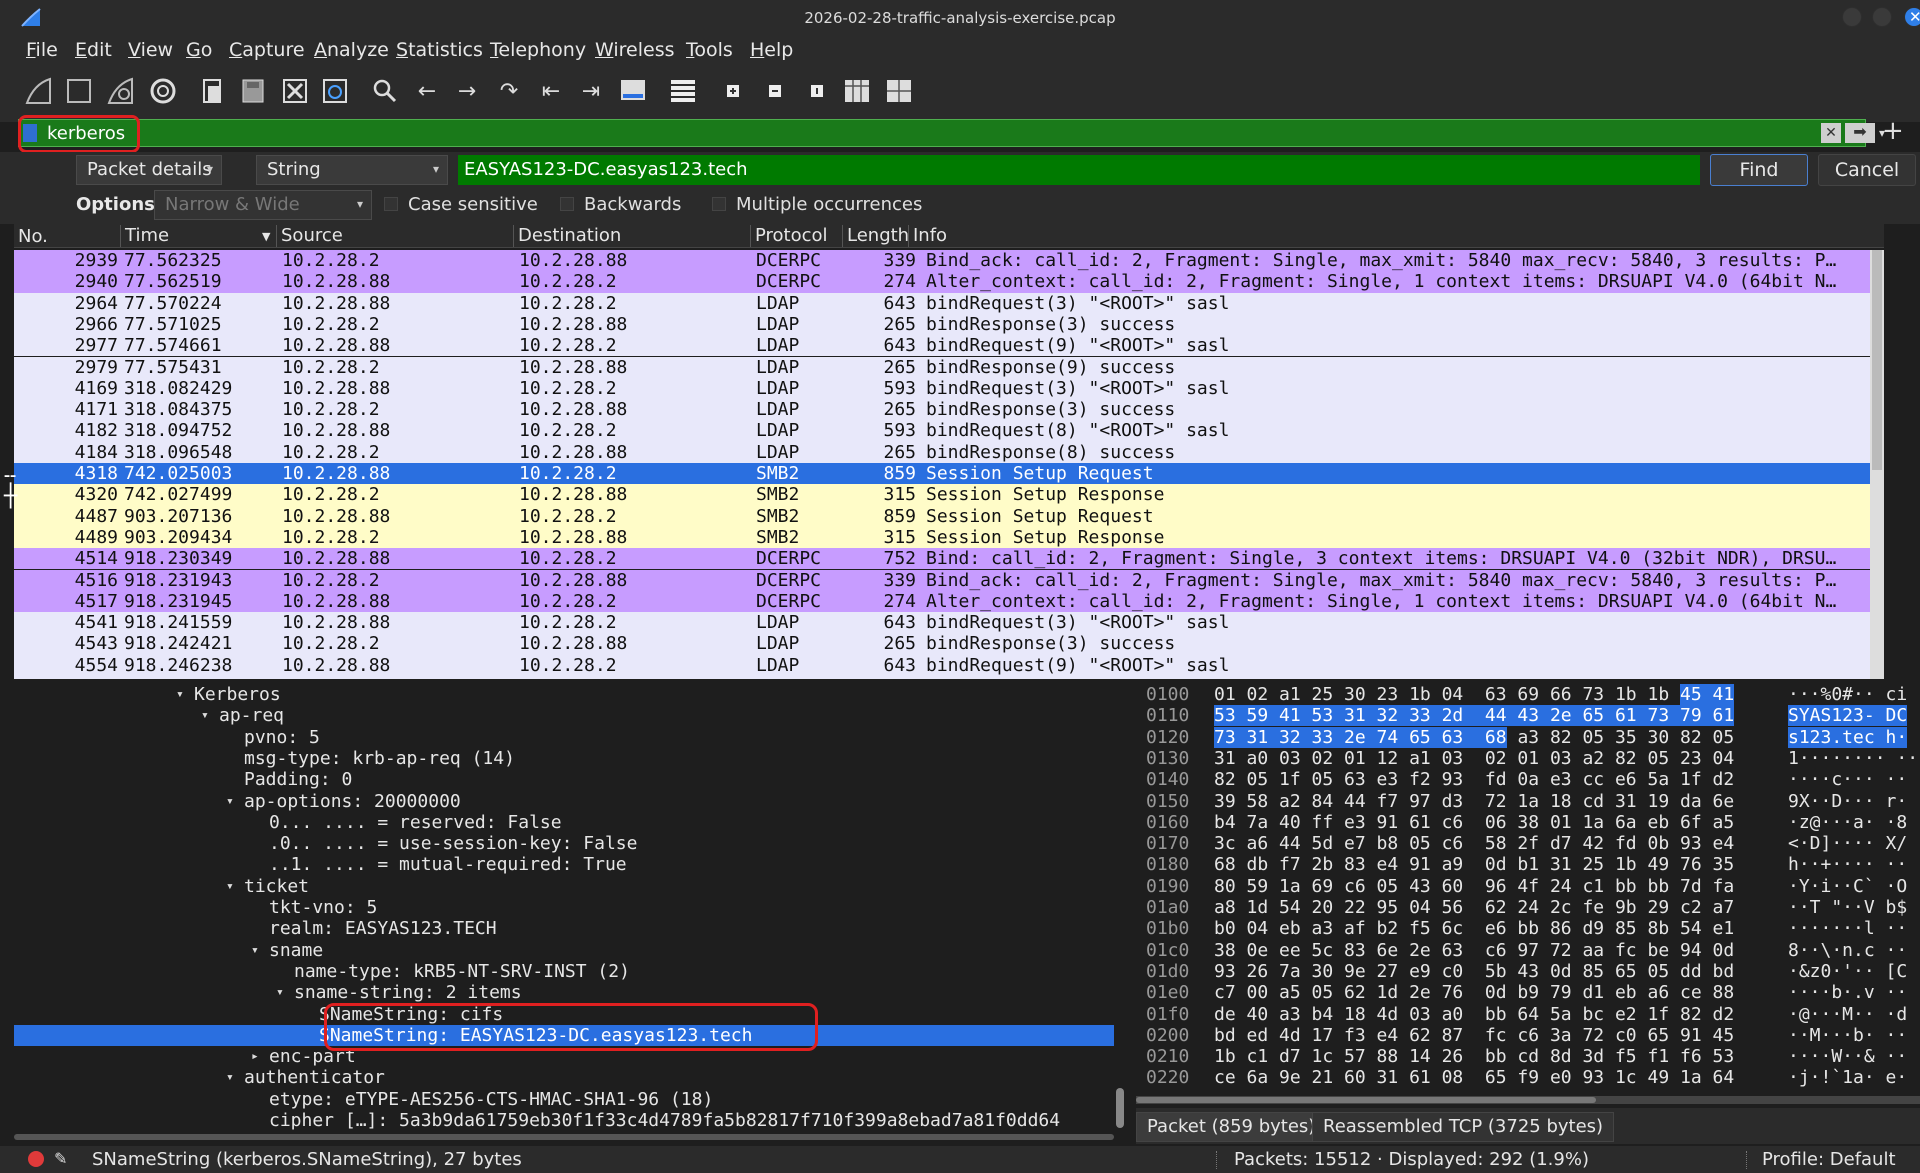 The height and width of the screenshot is (1173, 1920). I want to click on detail-tree-item: ▾ authenticator, so click(564, 1077).